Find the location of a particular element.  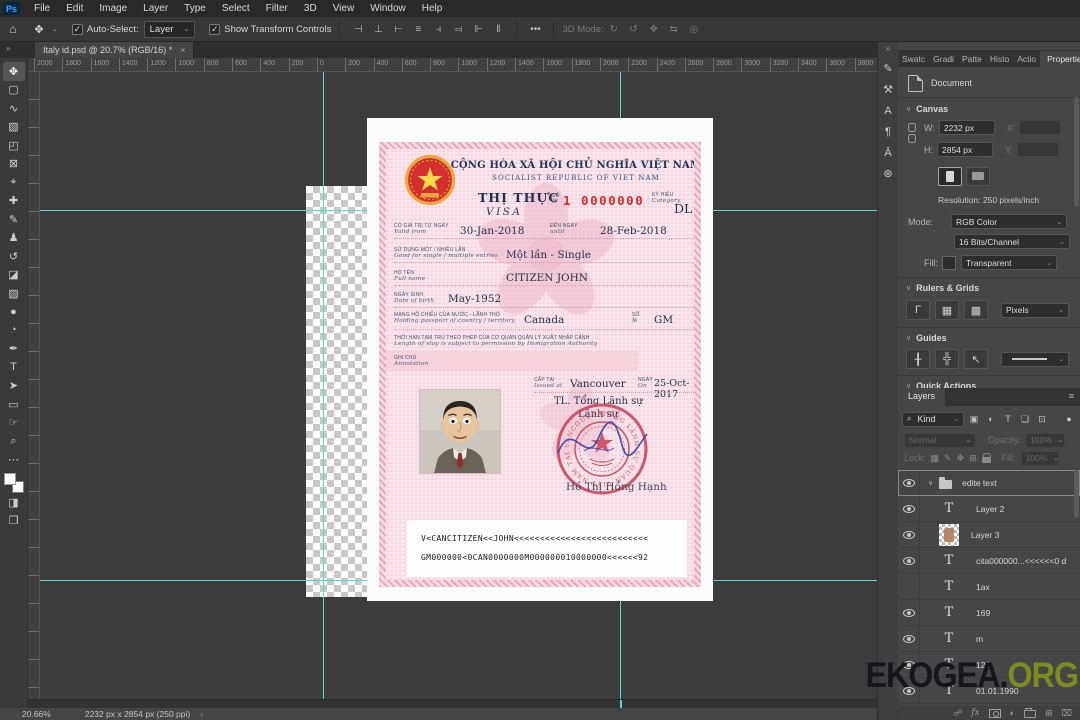

panel-icon: ✎ is located at coordinates (888, 68).